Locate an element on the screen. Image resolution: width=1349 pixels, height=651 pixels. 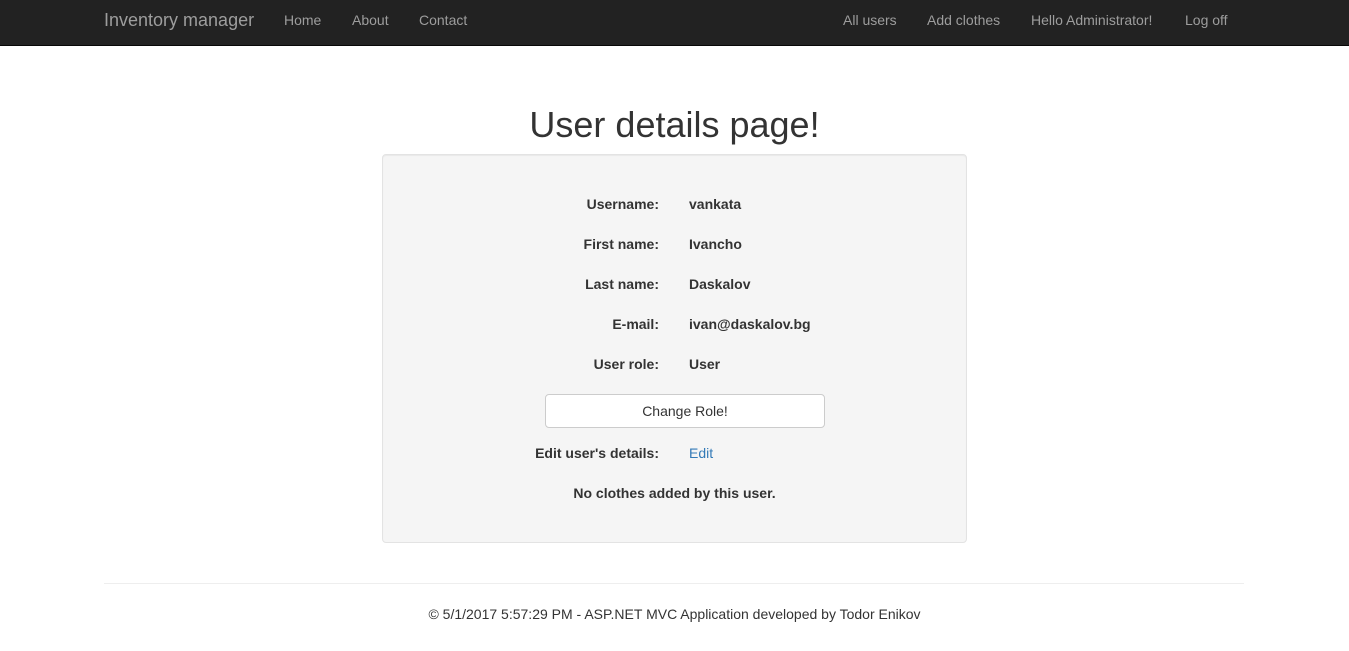
first-name-label: First name: is located at coordinates (621, 244).